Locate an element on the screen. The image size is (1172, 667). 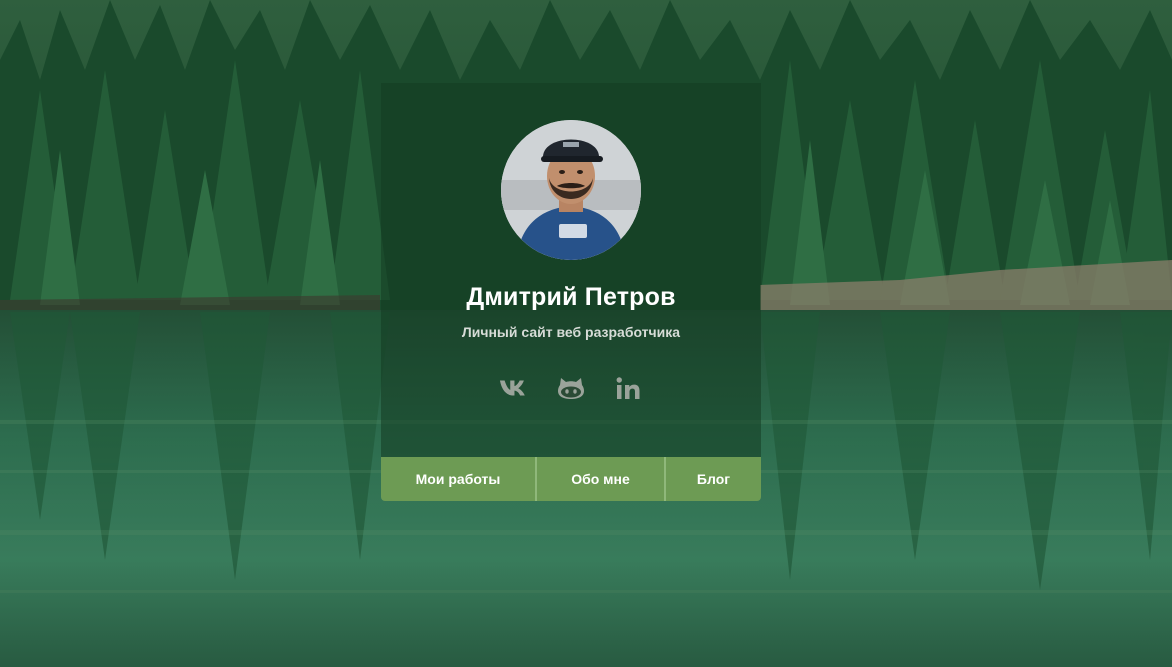
github-link is located at coordinates (571, 388).